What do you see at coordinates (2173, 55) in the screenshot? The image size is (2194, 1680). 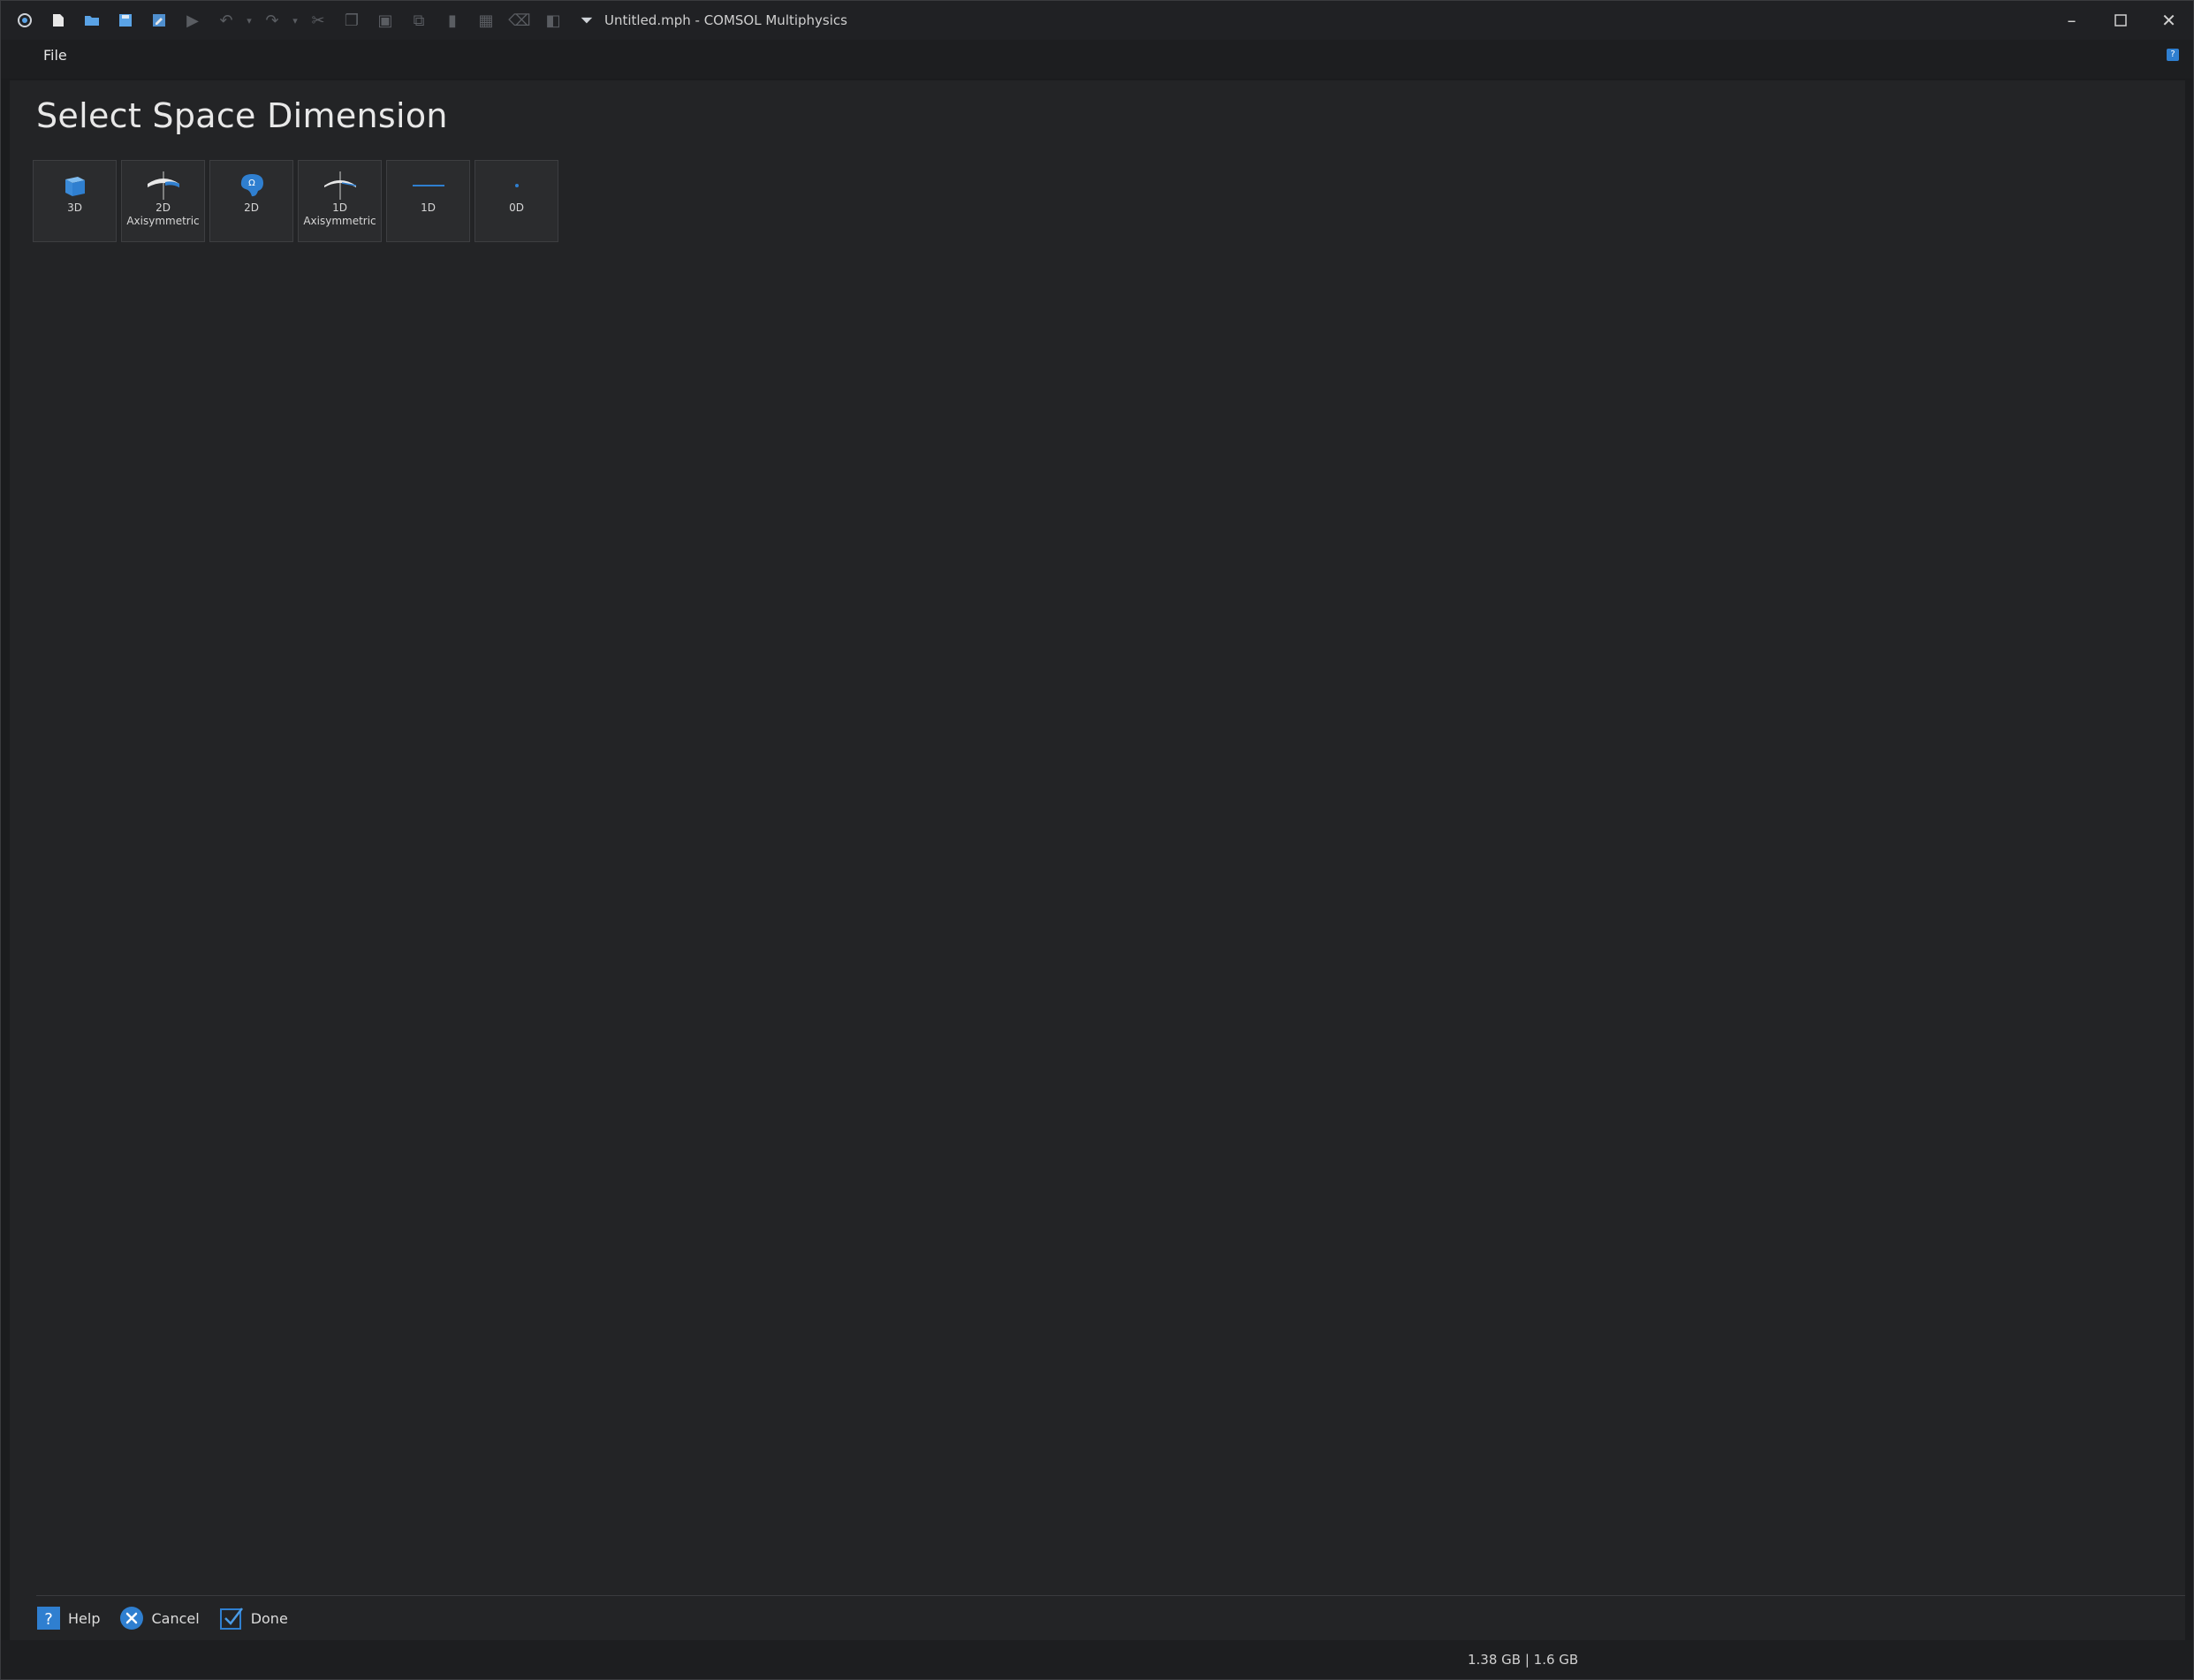 I see `help-question-icon: ?` at bounding box center [2173, 55].